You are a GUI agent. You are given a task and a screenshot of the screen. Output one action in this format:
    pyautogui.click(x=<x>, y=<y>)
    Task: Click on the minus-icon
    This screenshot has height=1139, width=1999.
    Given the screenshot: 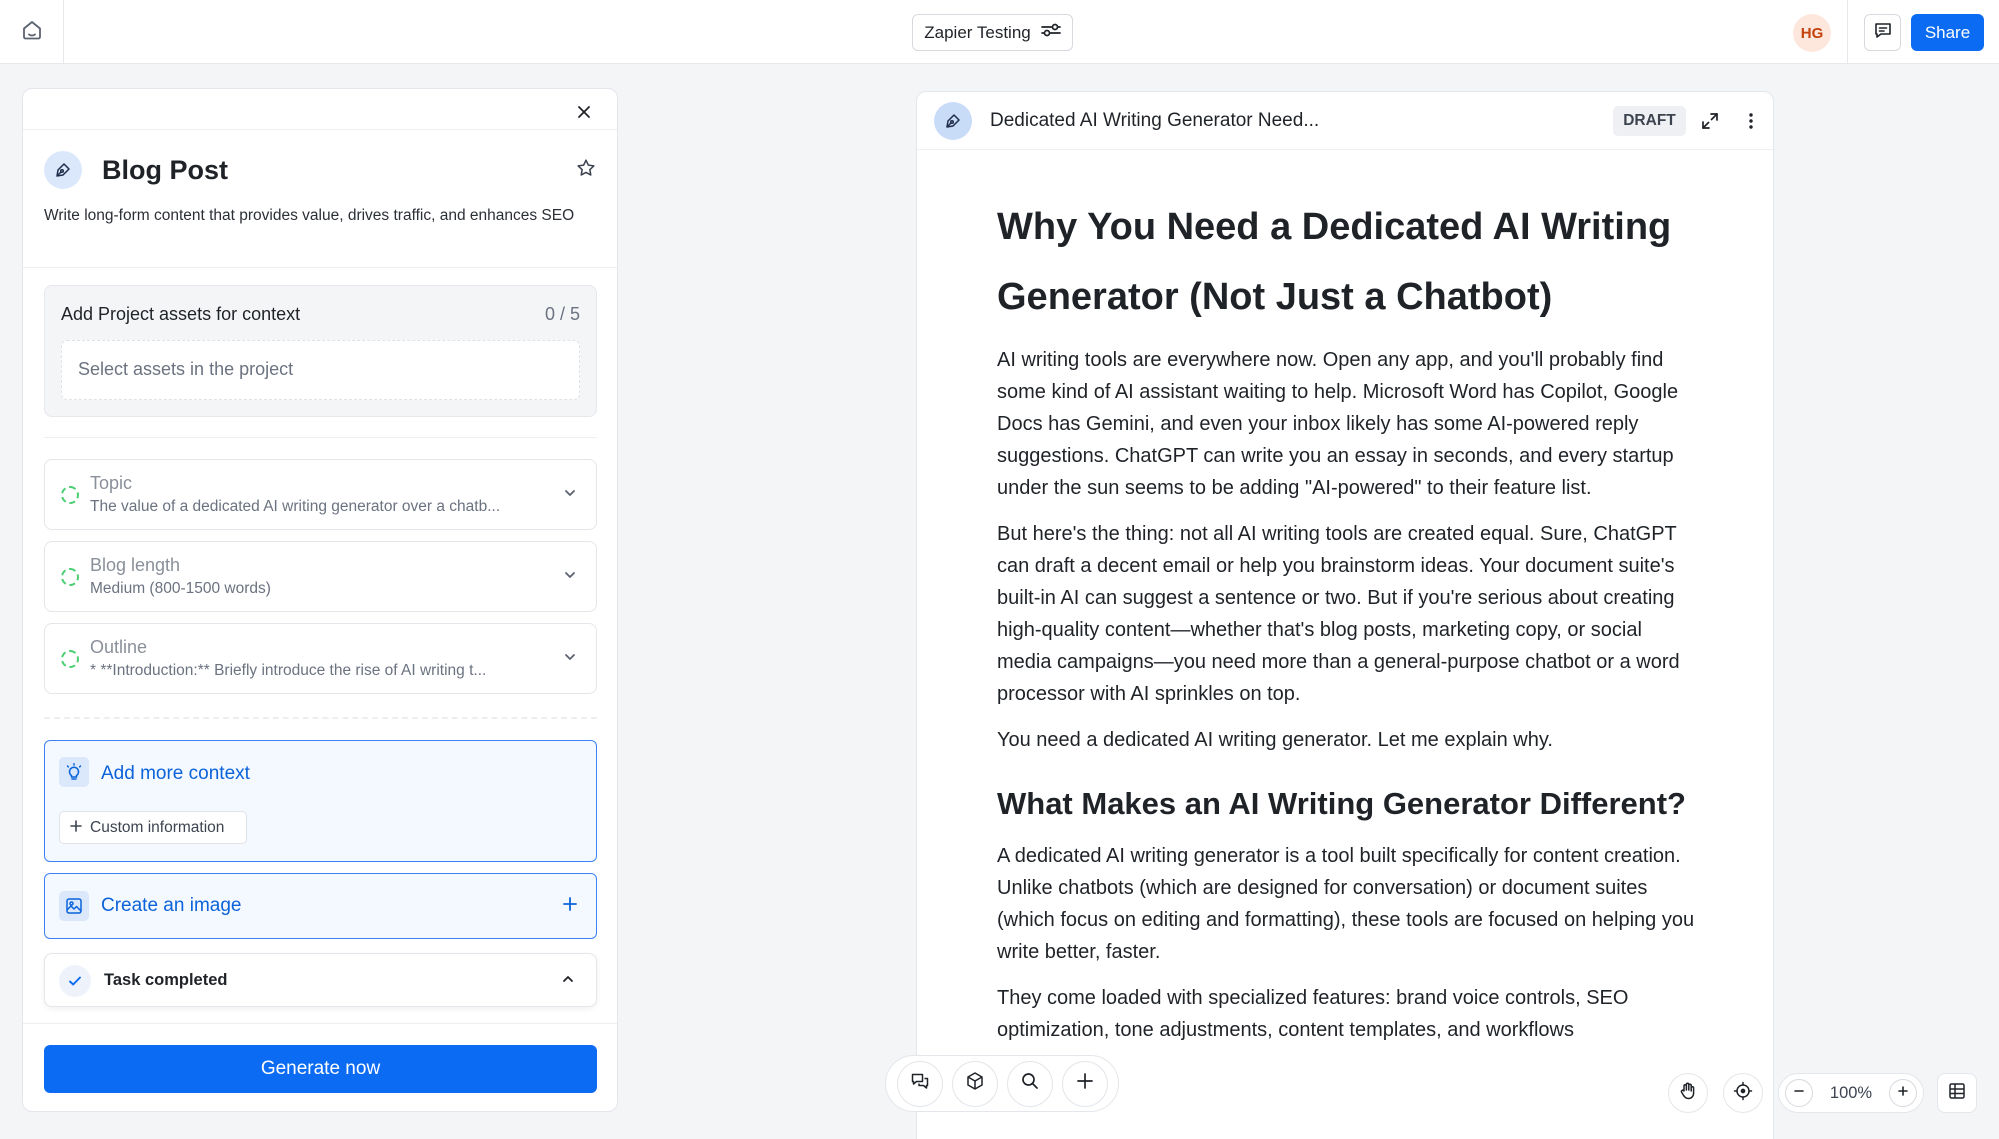 What is the action you would take?
    pyautogui.click(x=1799, y=1093)
    